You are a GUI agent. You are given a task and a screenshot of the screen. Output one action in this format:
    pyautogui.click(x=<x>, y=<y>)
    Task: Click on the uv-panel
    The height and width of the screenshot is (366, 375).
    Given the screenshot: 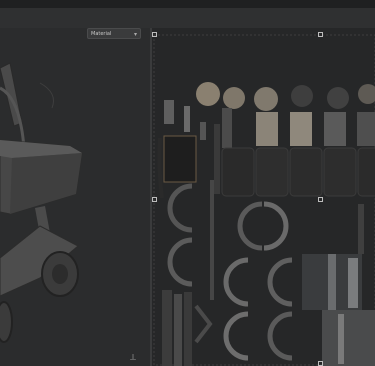 What is the action you would take?
    pyautogui.click(x=180, y=159)
    